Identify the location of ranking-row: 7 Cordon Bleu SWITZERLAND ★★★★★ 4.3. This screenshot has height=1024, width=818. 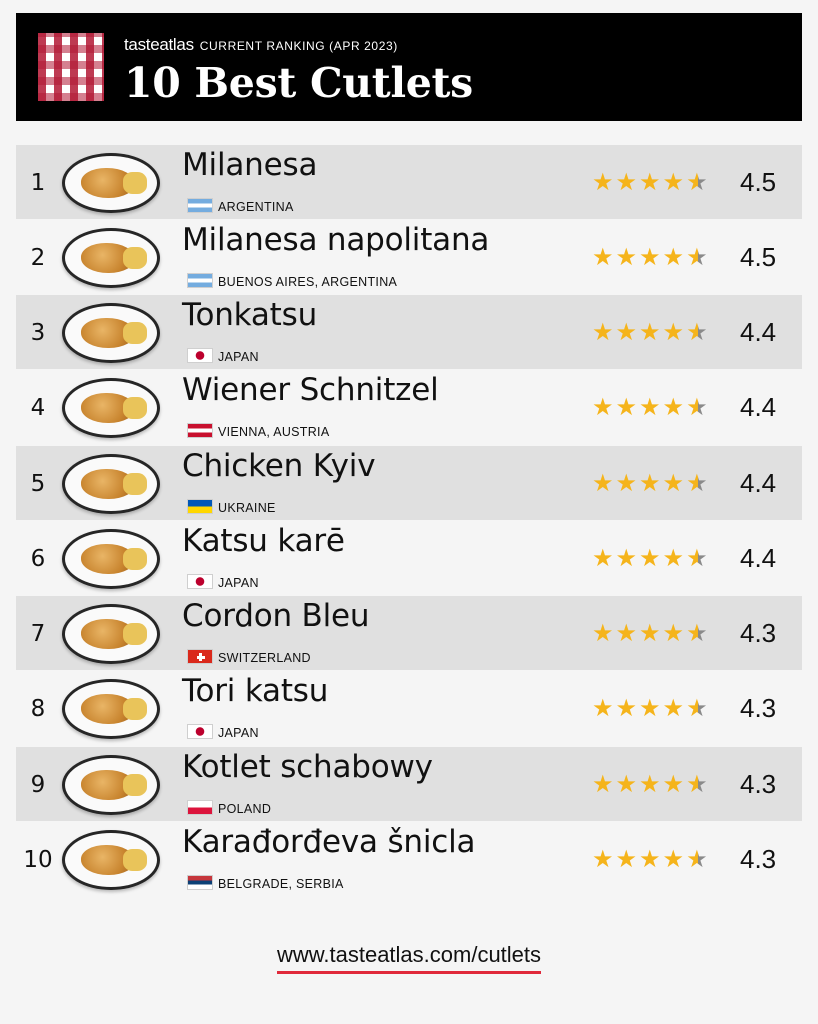
(409, 633).